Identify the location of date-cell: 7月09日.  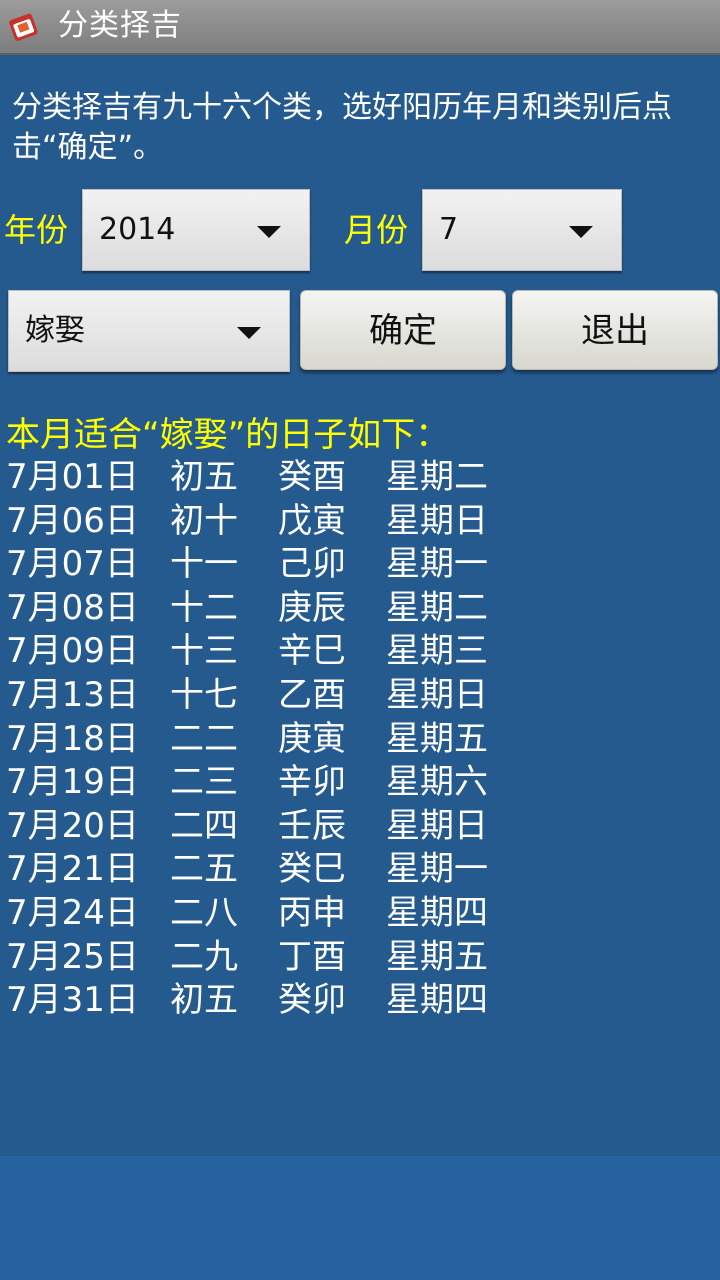
(72, 651).